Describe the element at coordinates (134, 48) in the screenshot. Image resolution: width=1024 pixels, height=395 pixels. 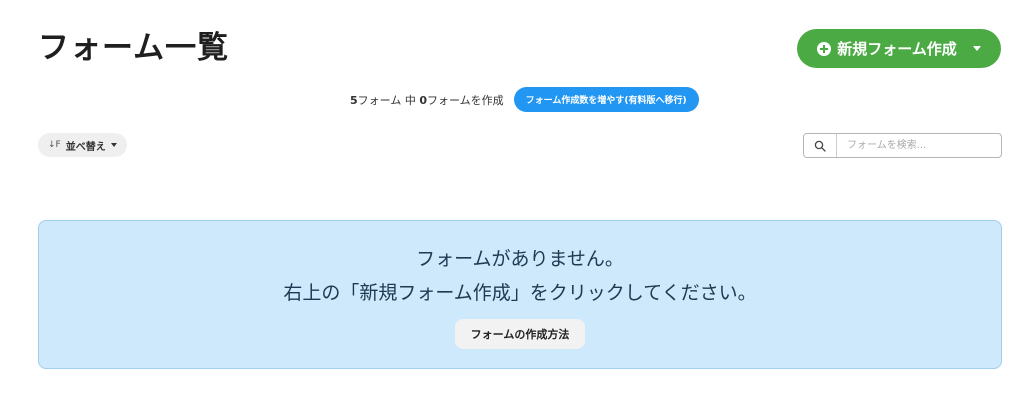
I see `page-title: フォーム一覧` at that location.